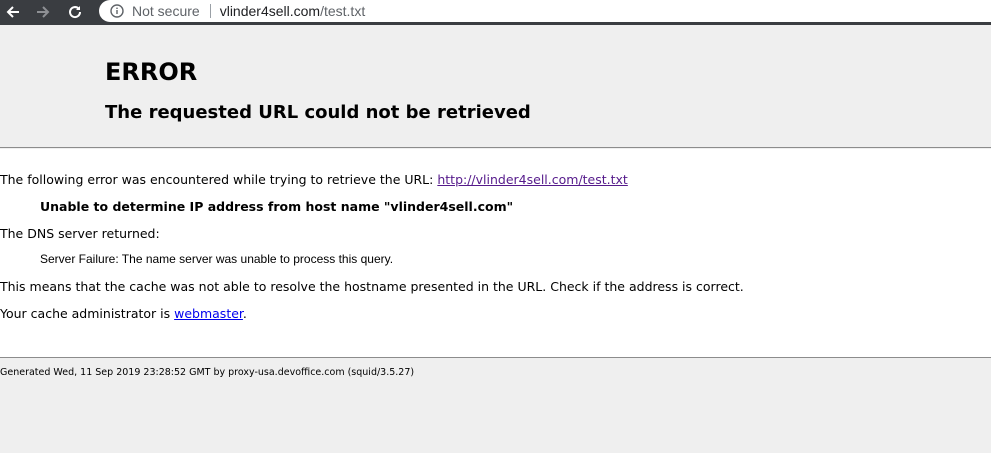 This screenshot has height=453, width=991. What do you see at coordinates (342, 11) in the screenshot?
I see `url-path: /test.txt` at bounding box center [342, 11].